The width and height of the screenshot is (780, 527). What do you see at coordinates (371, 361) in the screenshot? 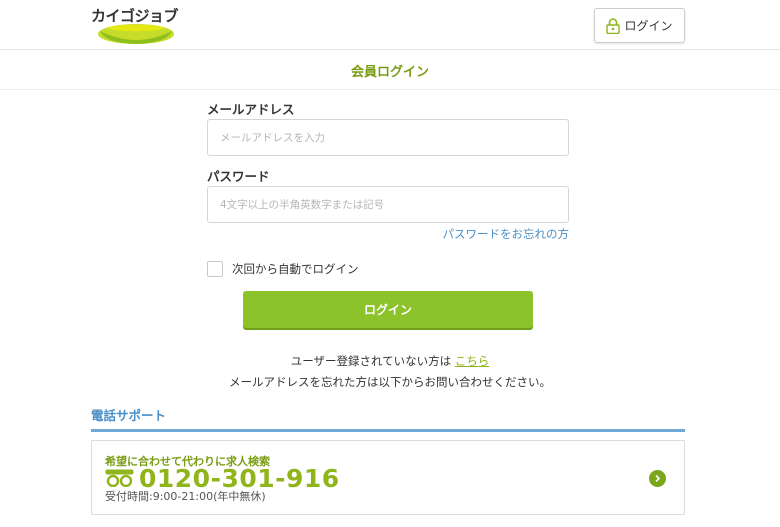
I see `register-prompt-text: ユーザー登録されていない方は` at bounding box center [371, 361].